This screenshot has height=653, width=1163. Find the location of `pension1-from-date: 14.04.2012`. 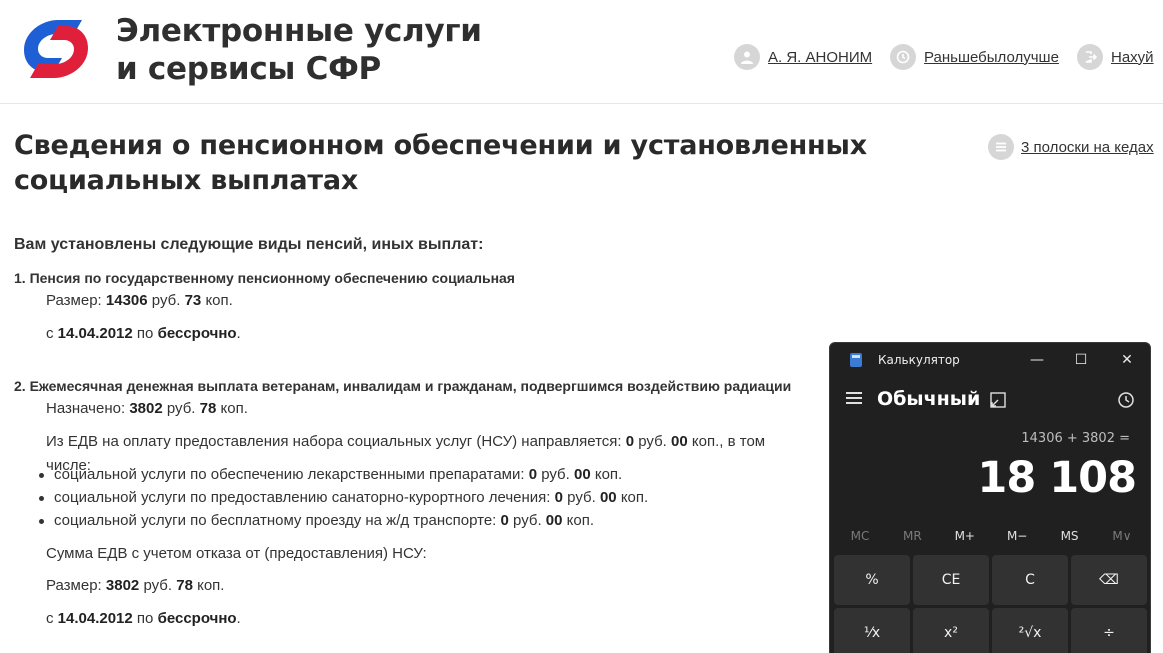

pension1-from-date: 14.04.2012 is located at coordinates (95, 333).